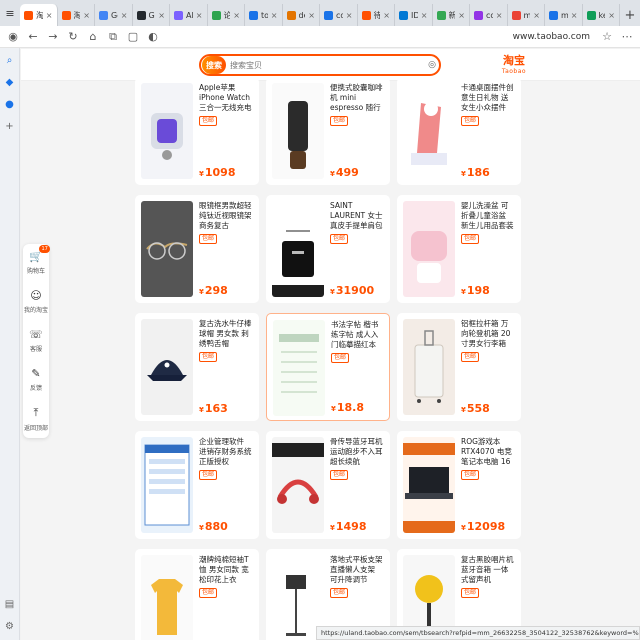  What do you see at coordinates (328, 131) in the screenshot?
I see `product-card: 便携式胶囊咖啡机 mini espresso 随行杯包邮 ¥499` at bounding box center [328, 131].